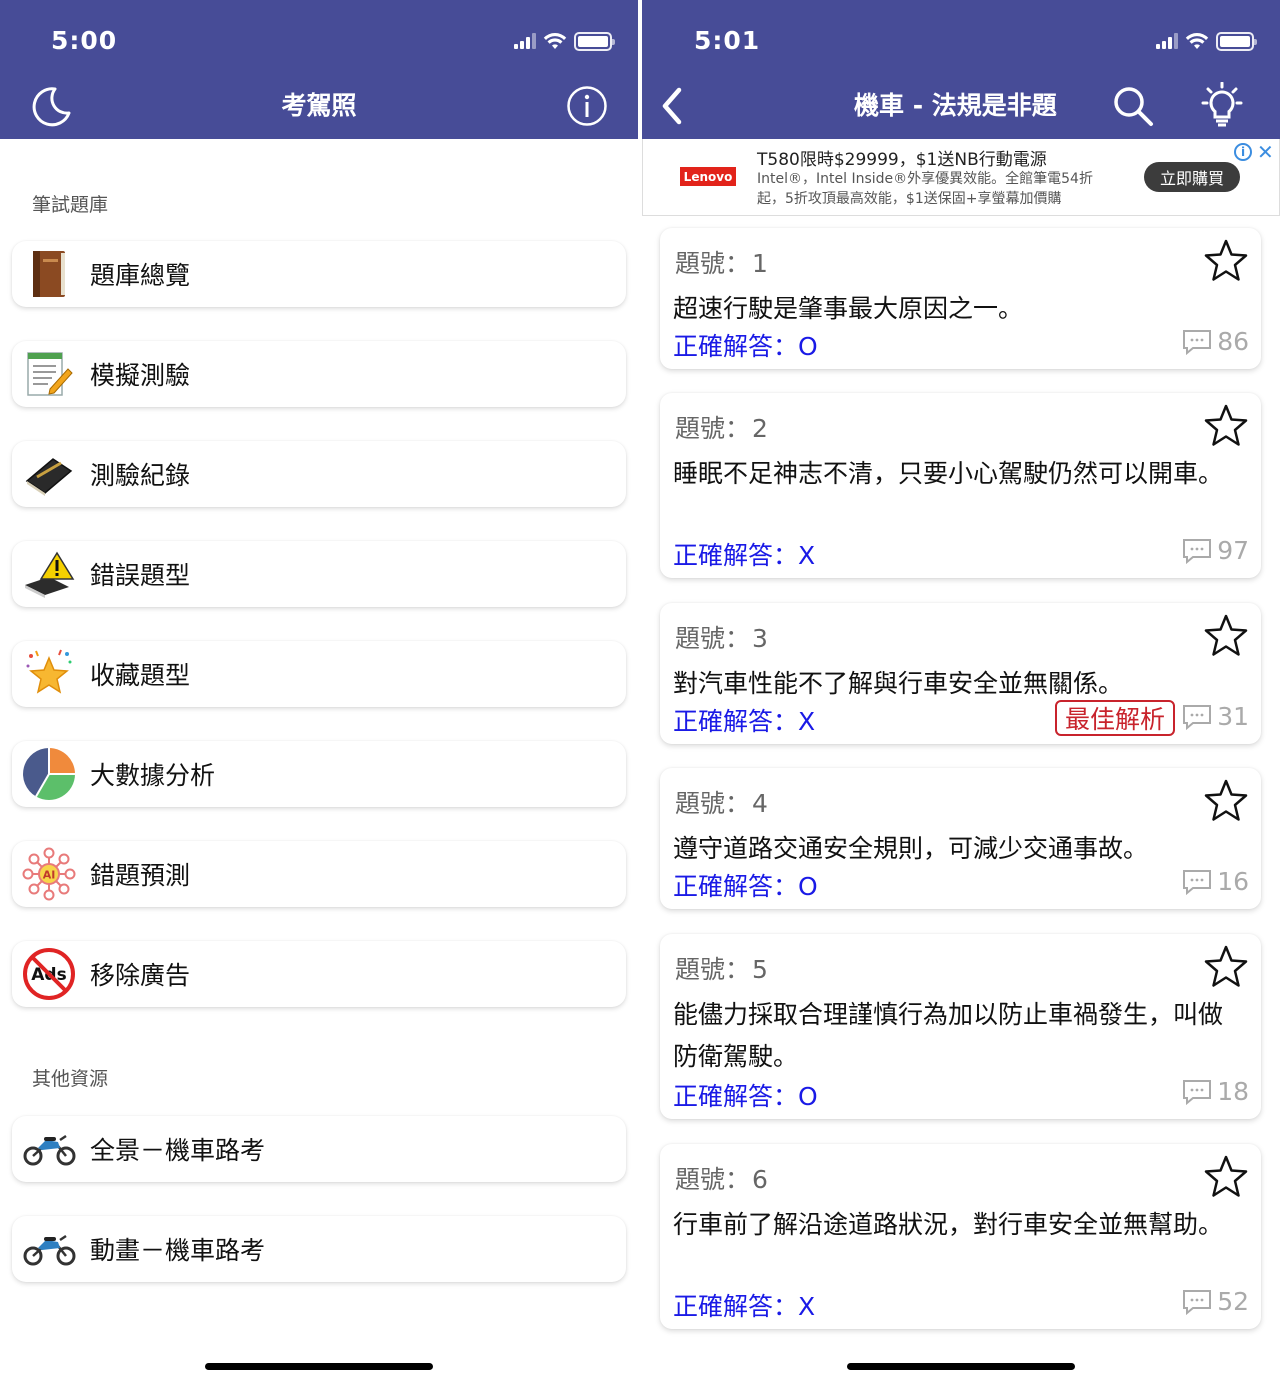 Image resolution: width=1280 pixels, height=1386 pixels. What do you see at coordinates (319, 974) in the screenshot?
I see `menu-item-remove-ads: Ads 移除廣告` at bounding box center [319, 974].